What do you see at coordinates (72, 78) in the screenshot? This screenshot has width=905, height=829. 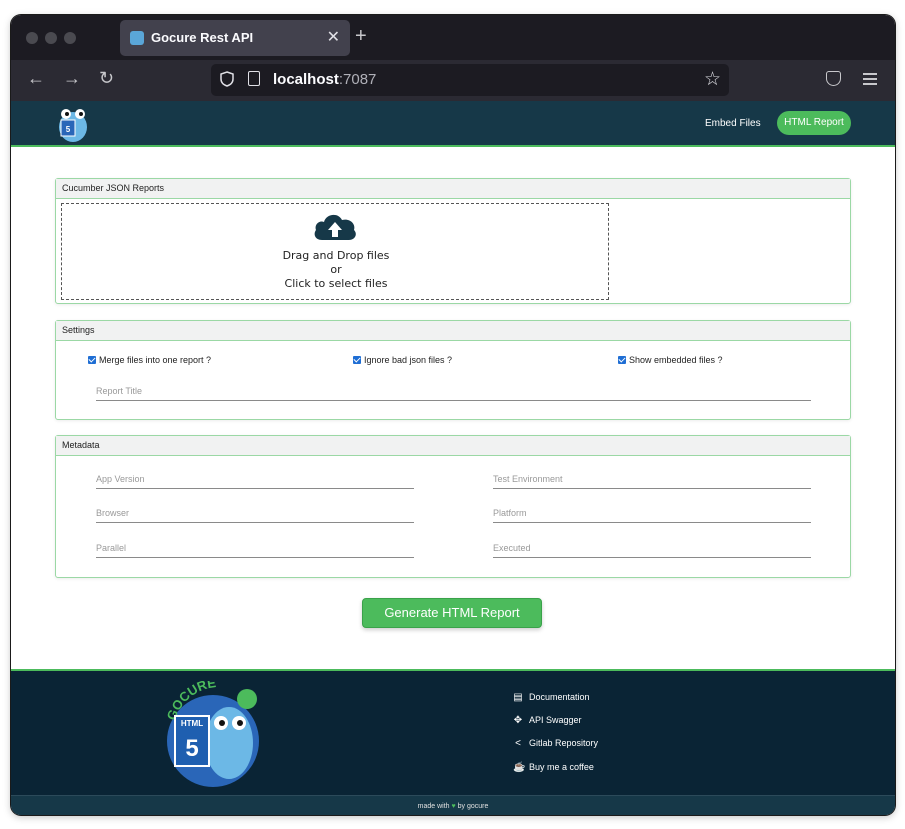 I see `forward-icon: →` at bounding box center [72, 78].